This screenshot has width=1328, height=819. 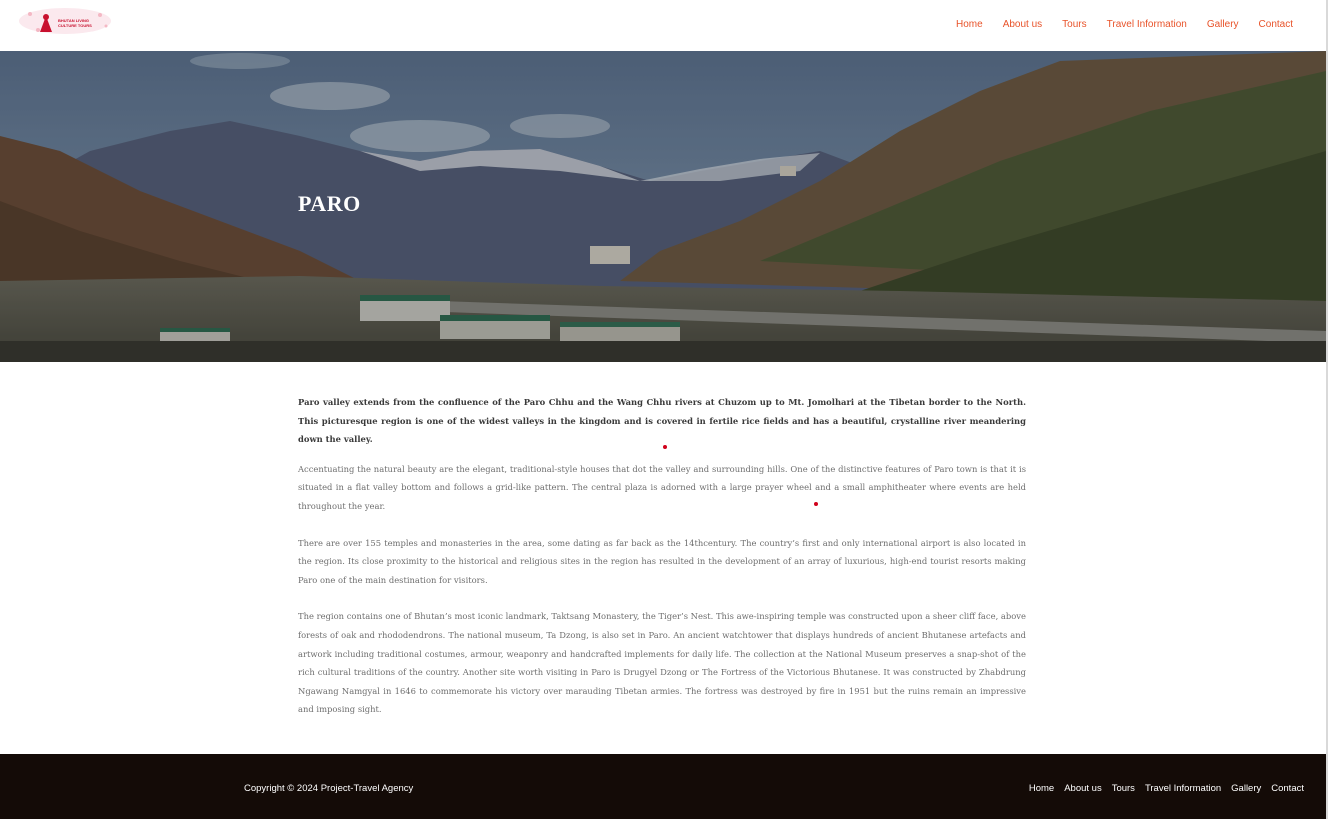 What do you see at coordinates (969, 25) in the screenshot?
I see `nav-home: Home` at bounding box center [969, 25].